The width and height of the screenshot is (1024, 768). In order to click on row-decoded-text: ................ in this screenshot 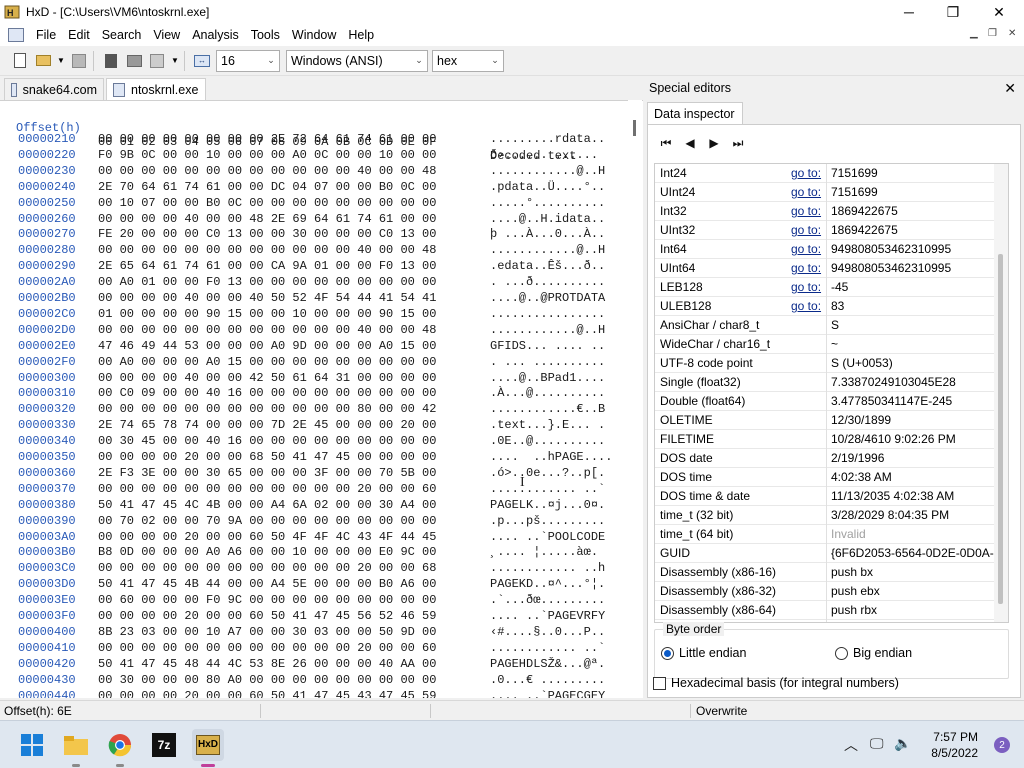, I will do `click(547, 314)`.